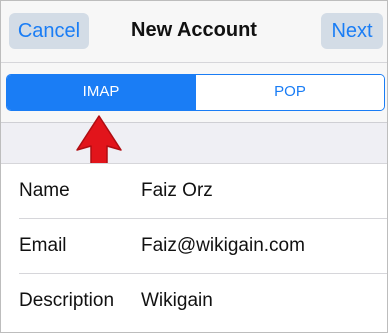  What do you see at coordinates (67, 300) in the screenshot?
I see `description-label: Description` at bounding box center [67, 300].